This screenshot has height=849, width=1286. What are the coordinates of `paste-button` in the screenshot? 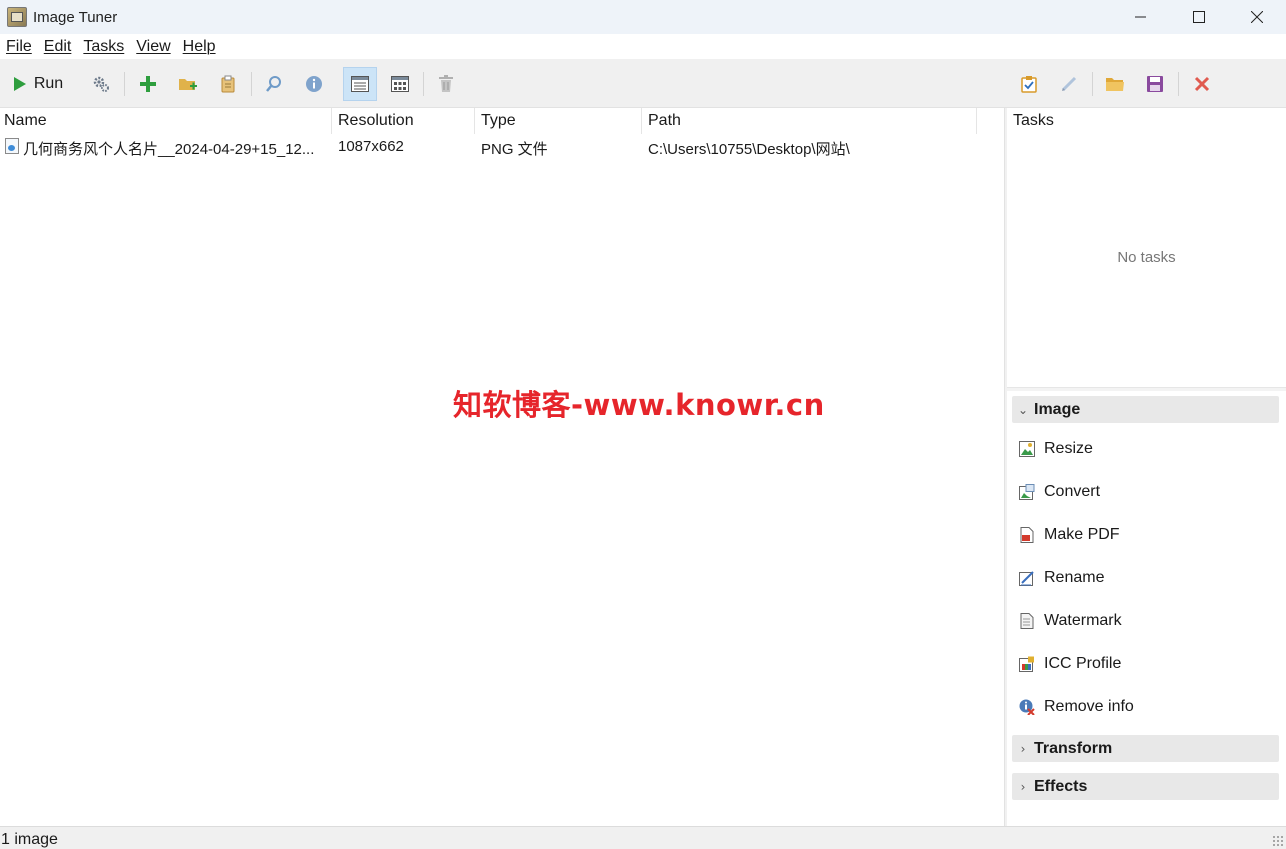 It's located at (228, 84).